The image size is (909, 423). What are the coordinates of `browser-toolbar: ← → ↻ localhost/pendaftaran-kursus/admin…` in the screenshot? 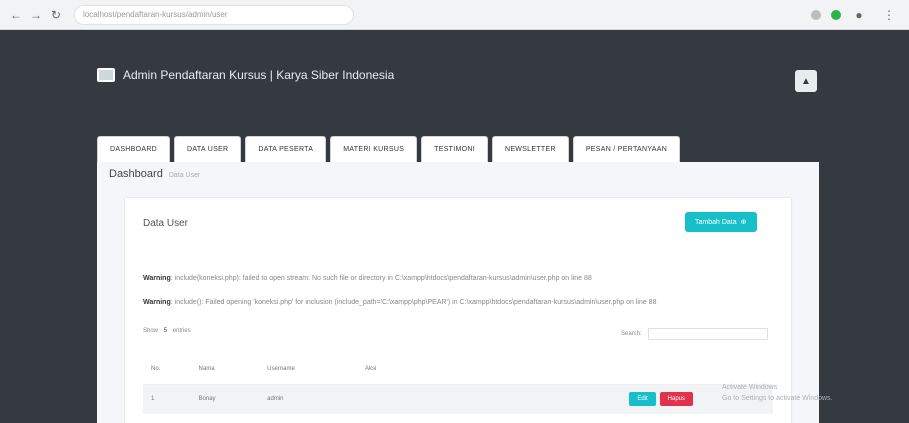 It's located at (454, 15).